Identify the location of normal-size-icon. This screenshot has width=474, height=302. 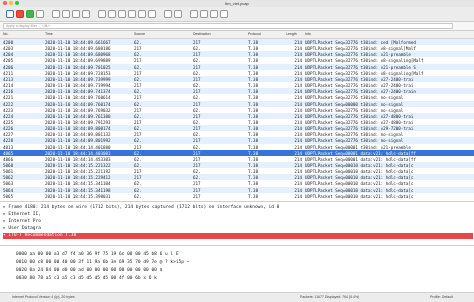
(214, 14).